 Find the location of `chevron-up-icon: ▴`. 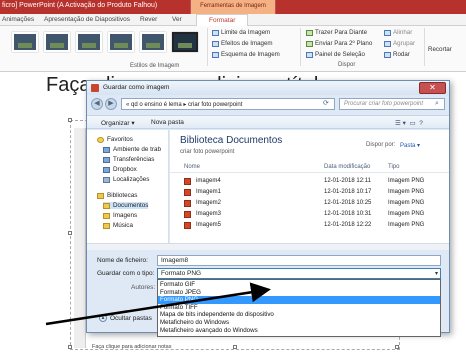

chevron-up-icon: ▴ is located at coordinates (103, 318).